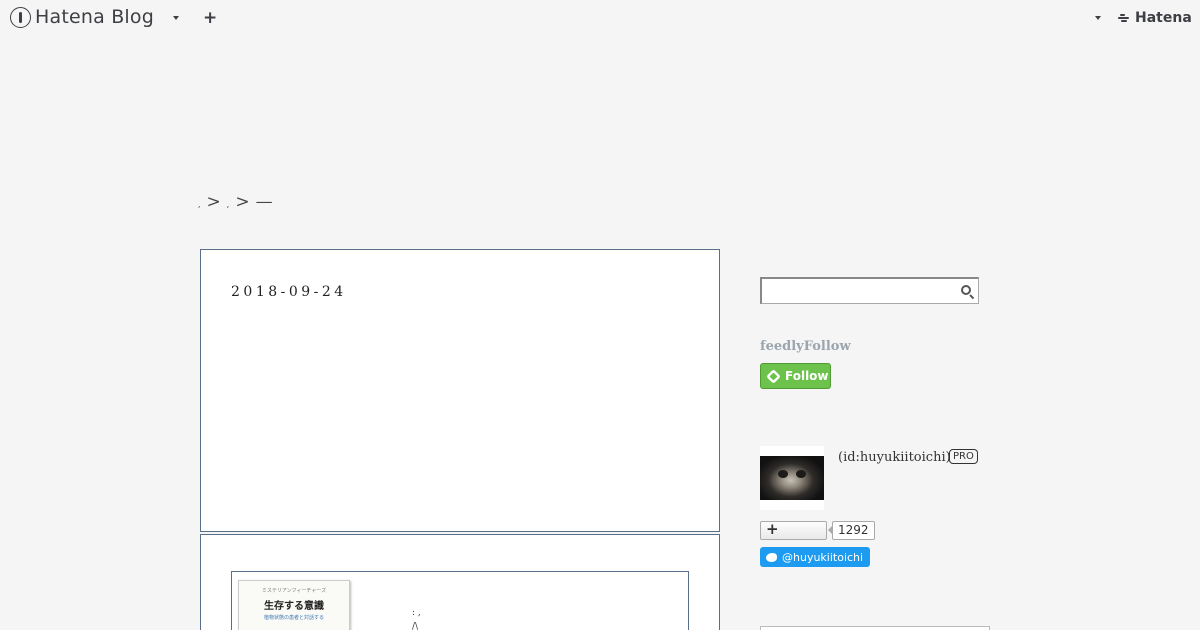 This screenshot has height=630, width=1200. Describe the element at coordinates (823, 557) in the screenshot. I see `twitter-handle: @huyukiitoichi` at that location.